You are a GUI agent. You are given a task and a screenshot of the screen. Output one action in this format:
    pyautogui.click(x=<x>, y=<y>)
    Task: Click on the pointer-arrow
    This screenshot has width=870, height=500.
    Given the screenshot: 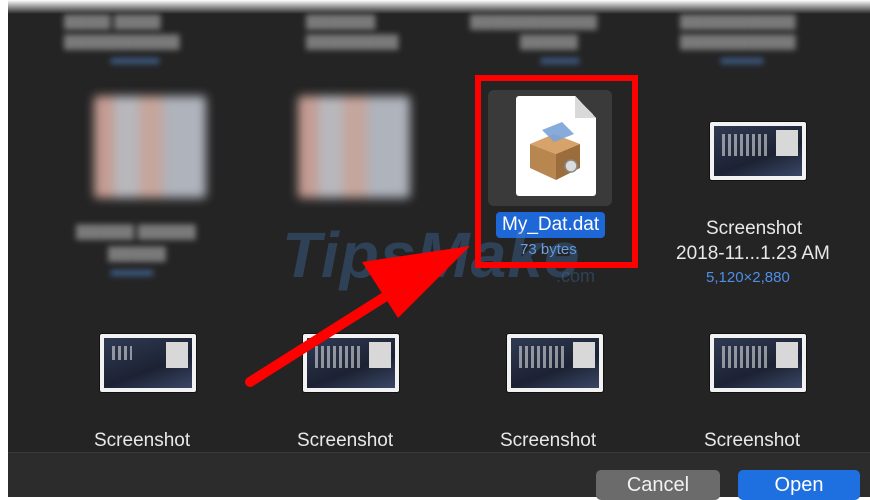 What is the action you would take?
    pyautogui.click(x=357, y=316)
    